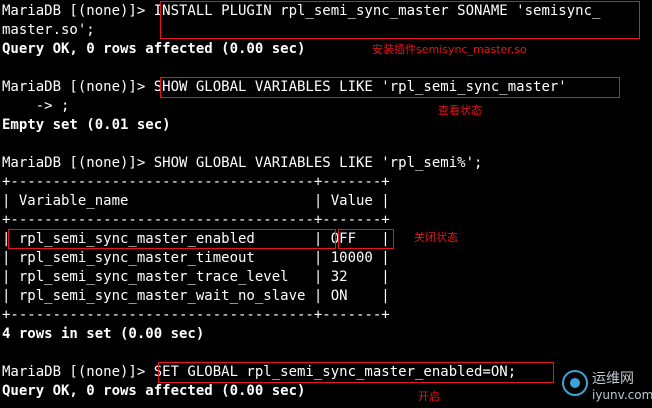 The height and width of the screenshot is (408, 652). I want to click on table-row: | rpl_semi_sync_master_timeout | 10000 |, so click(196, 258).